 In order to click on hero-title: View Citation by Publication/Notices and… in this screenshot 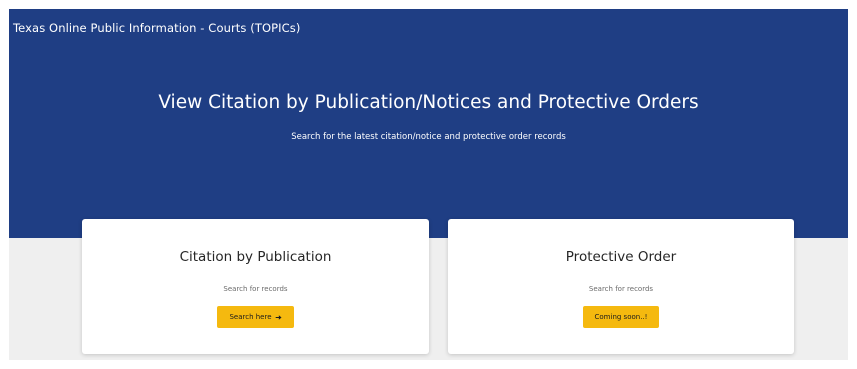, I will do `click(428, 102)`.